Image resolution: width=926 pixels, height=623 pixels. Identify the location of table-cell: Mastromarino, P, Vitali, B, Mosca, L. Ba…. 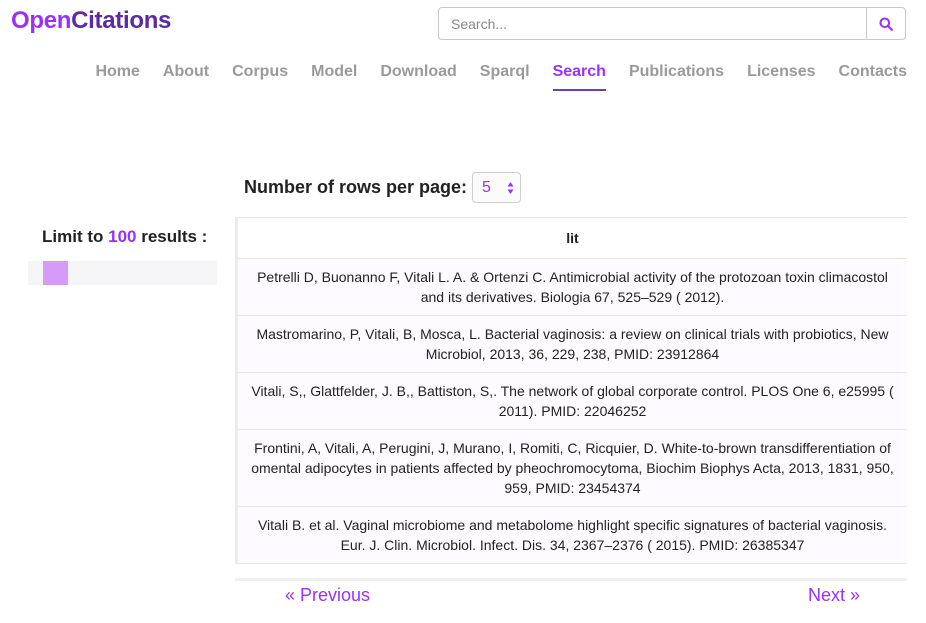
(571, 344).